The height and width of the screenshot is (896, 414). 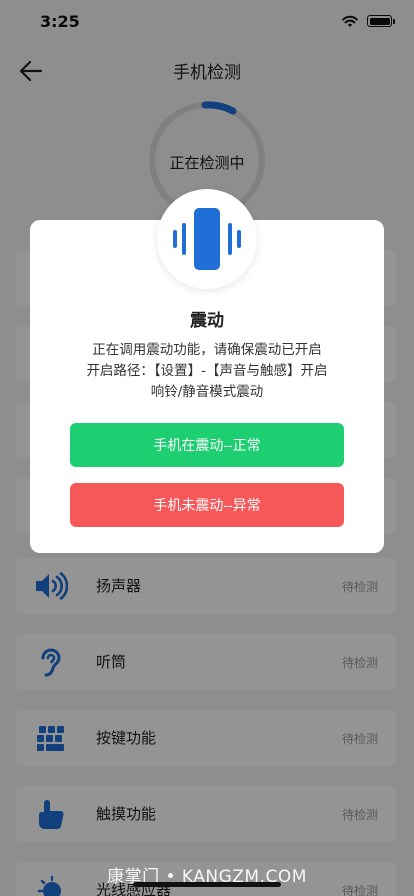 I want to click on vibrating-normal-button: 手机在震动--正常, so click(x=207, y=445).